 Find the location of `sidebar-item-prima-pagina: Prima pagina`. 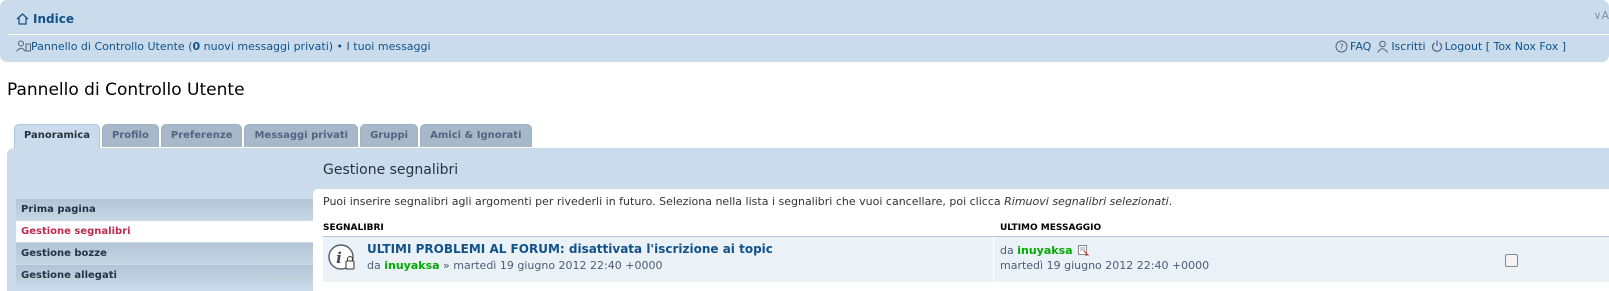

sidebar-item-prima-pagina: Prima pagina is located at coordinates (164, 209).